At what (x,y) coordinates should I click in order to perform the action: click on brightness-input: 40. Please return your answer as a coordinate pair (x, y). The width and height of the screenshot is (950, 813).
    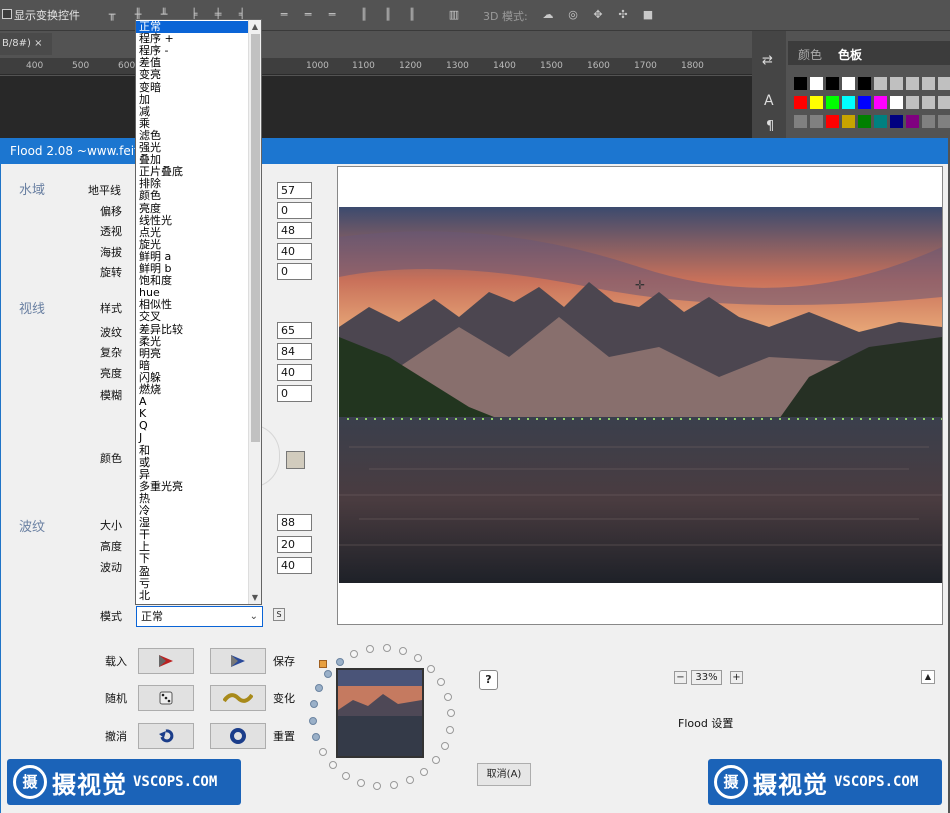
    Looking at the image, I should click on (294, 372).